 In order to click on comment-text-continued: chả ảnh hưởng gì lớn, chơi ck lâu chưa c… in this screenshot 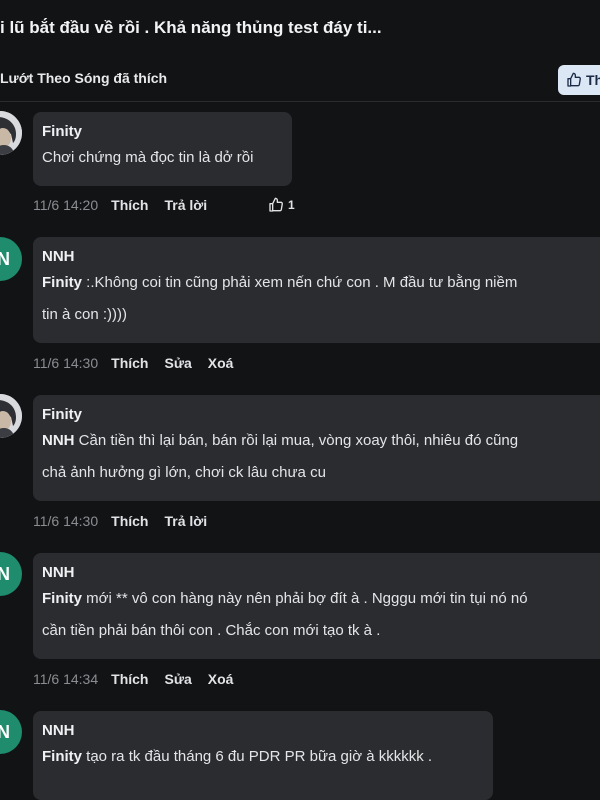, I will do `click(184, 472)`.